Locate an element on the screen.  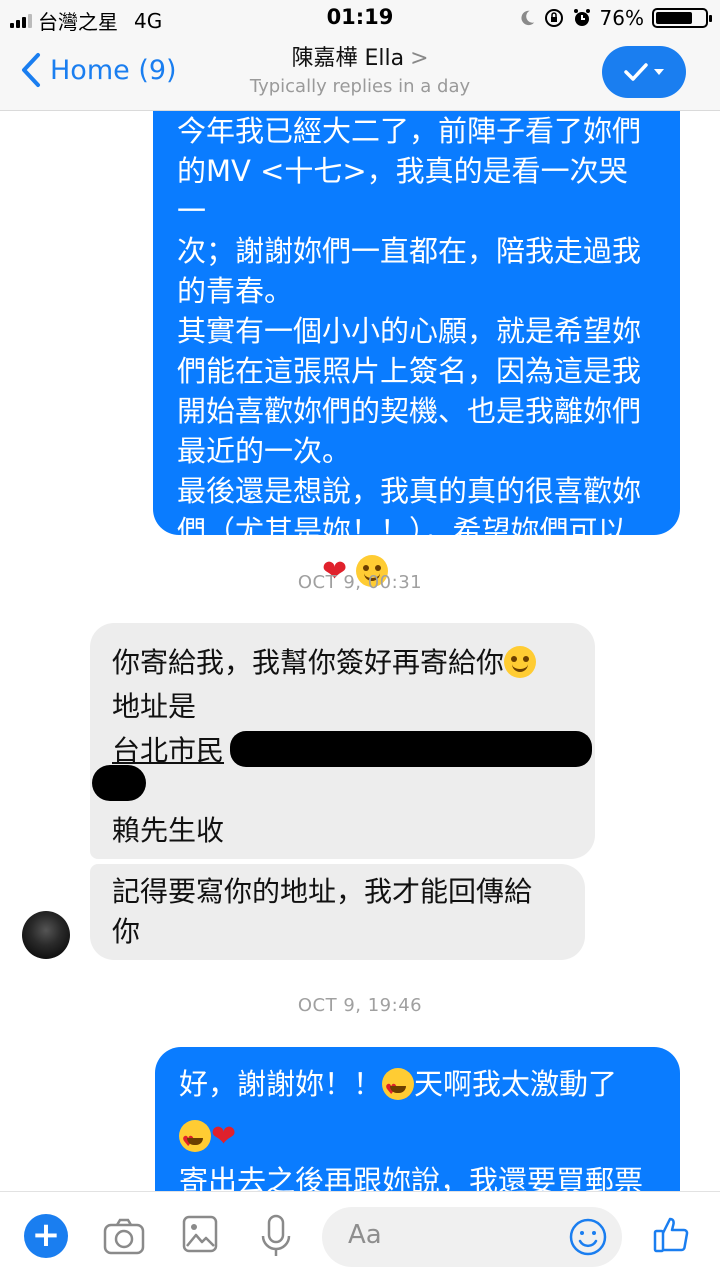
smiling-face-icon is located at coordinates (520, 662).